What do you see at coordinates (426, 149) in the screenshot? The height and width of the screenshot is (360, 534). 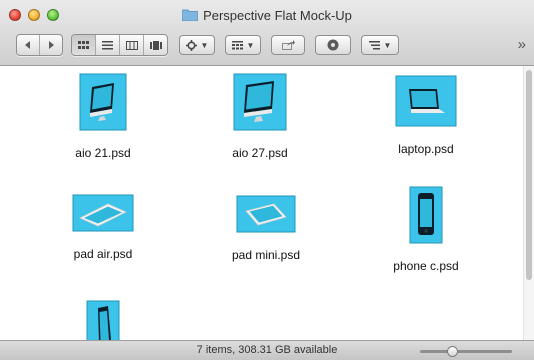 I see `file-name: laptop.psd` at bounding box center [426, 149].